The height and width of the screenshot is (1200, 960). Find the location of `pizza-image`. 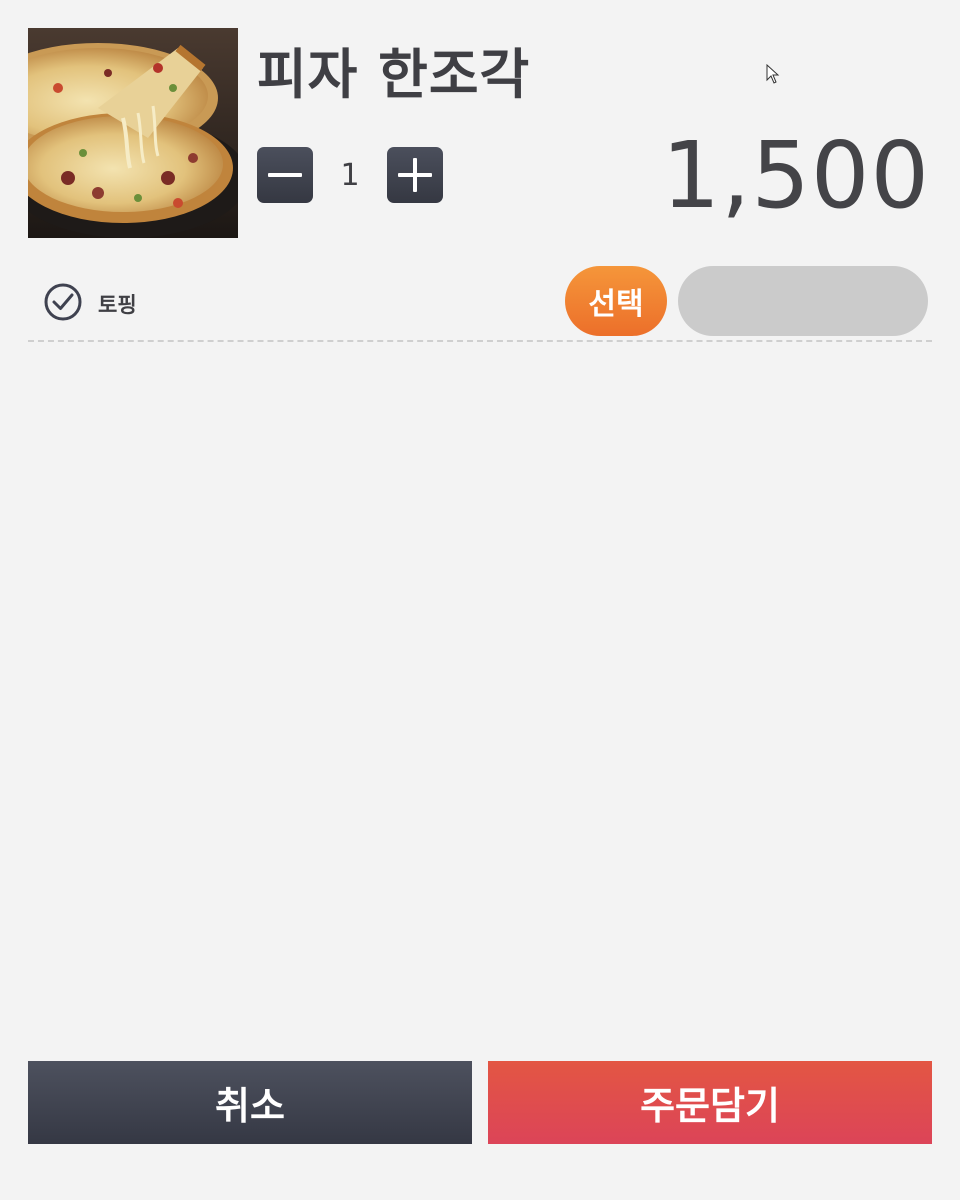

pizza-image is located at coordinates (133, 133).